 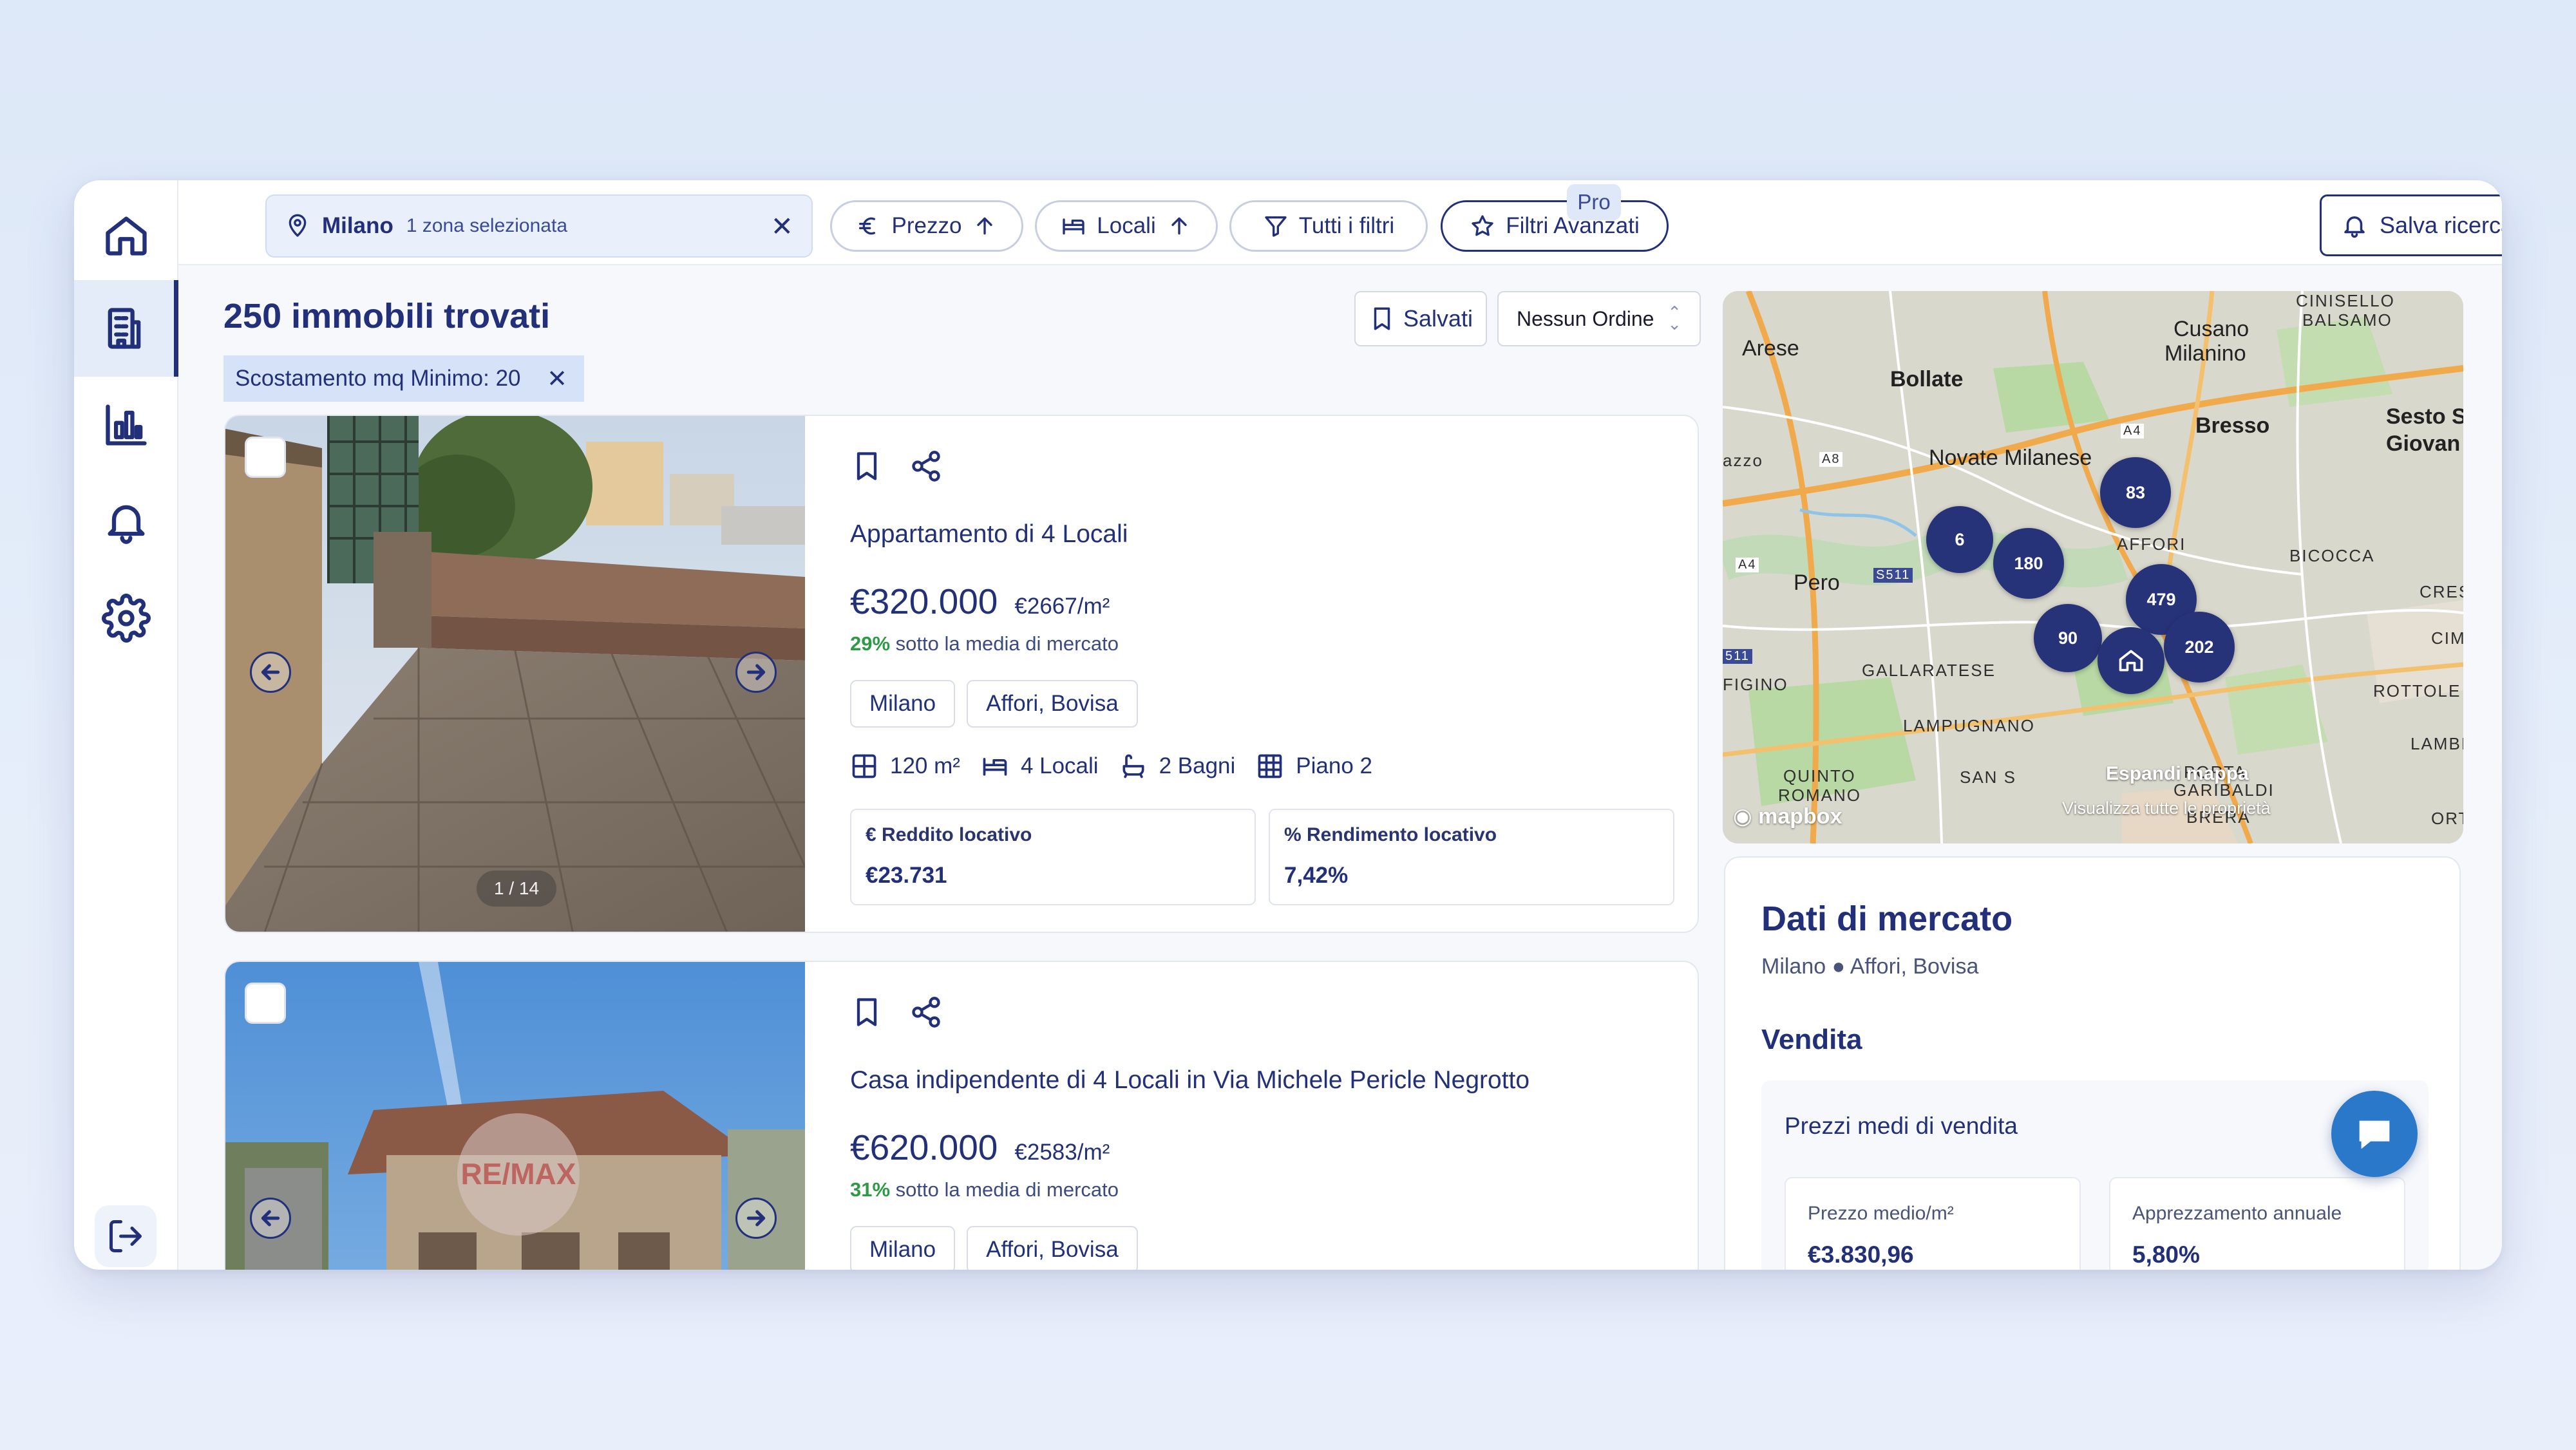 What do you see at coordinates (871, 1189) in the screenshot?
I see `below-market-percent: 31%` at bounding box center [871, 1189].